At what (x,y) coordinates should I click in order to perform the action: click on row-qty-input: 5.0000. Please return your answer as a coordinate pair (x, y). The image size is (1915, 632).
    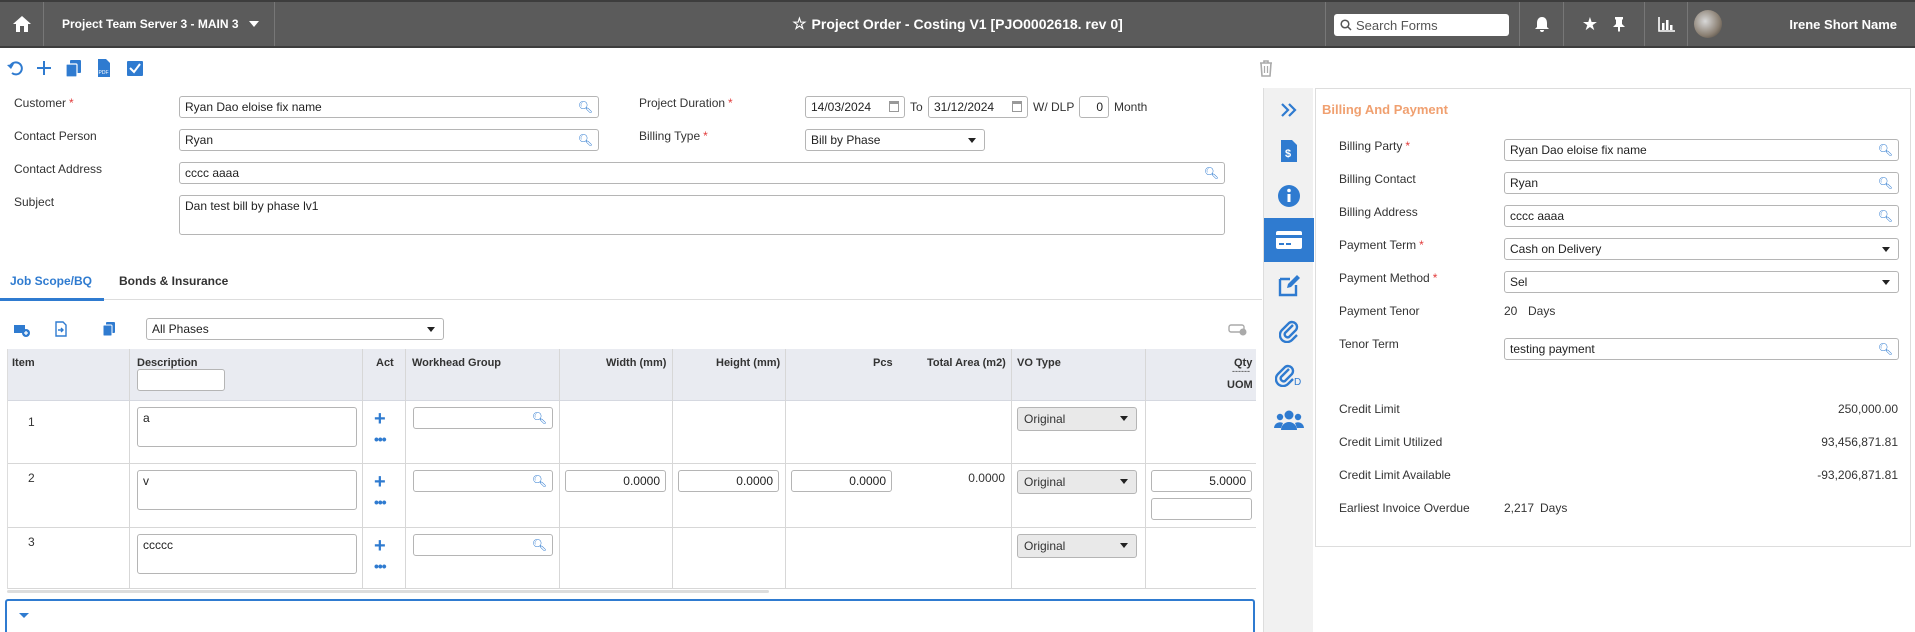
    Looking at the image, I should click on (1201, 481).